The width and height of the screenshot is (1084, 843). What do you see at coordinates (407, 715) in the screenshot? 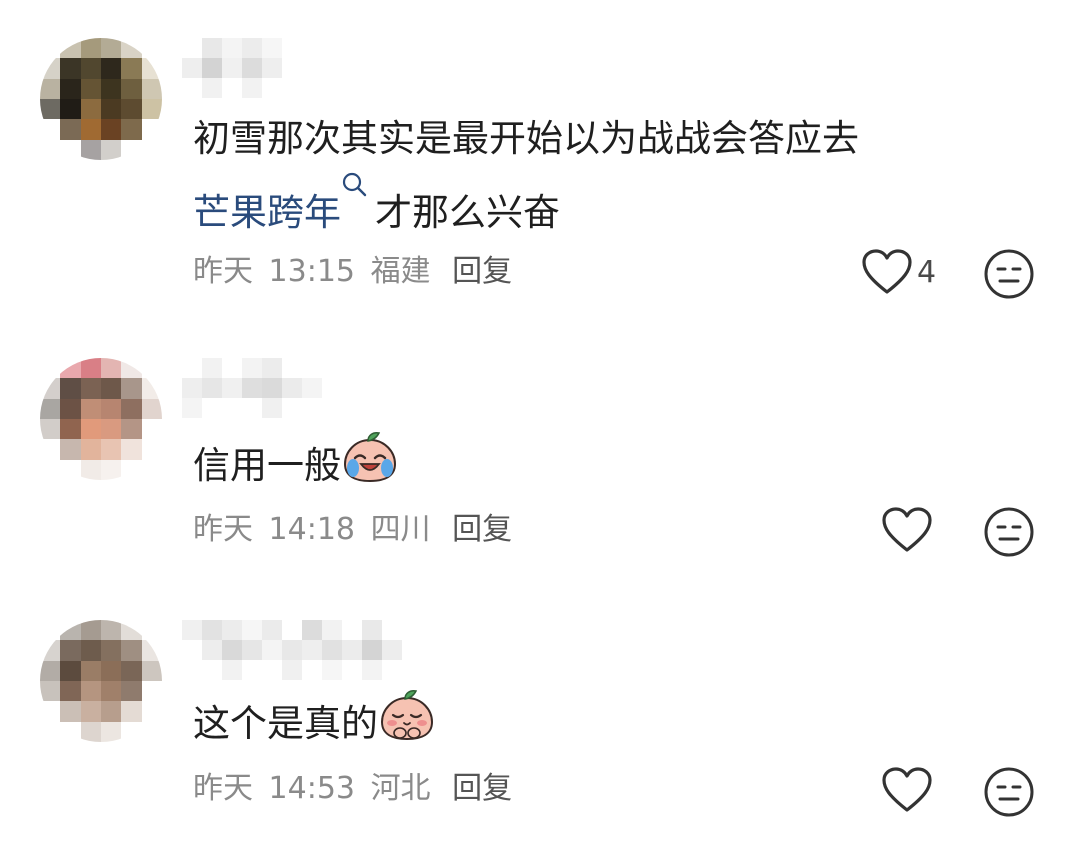
I see `blushing-peach-emoji` at bounding box center [407, 715].